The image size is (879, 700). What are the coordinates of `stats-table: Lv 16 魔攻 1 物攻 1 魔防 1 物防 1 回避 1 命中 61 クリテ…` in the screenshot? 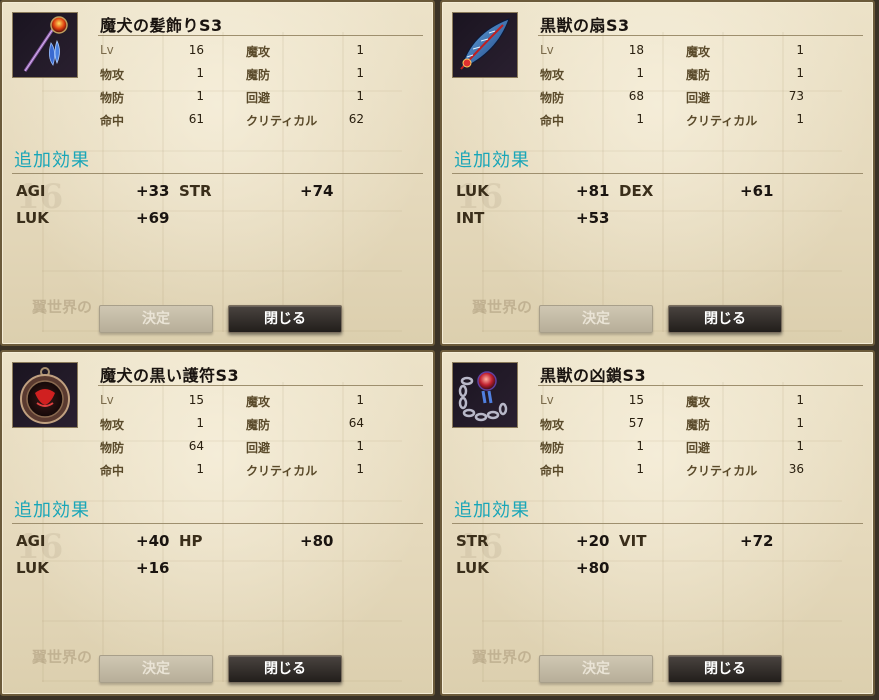 It's located at (235, 86).